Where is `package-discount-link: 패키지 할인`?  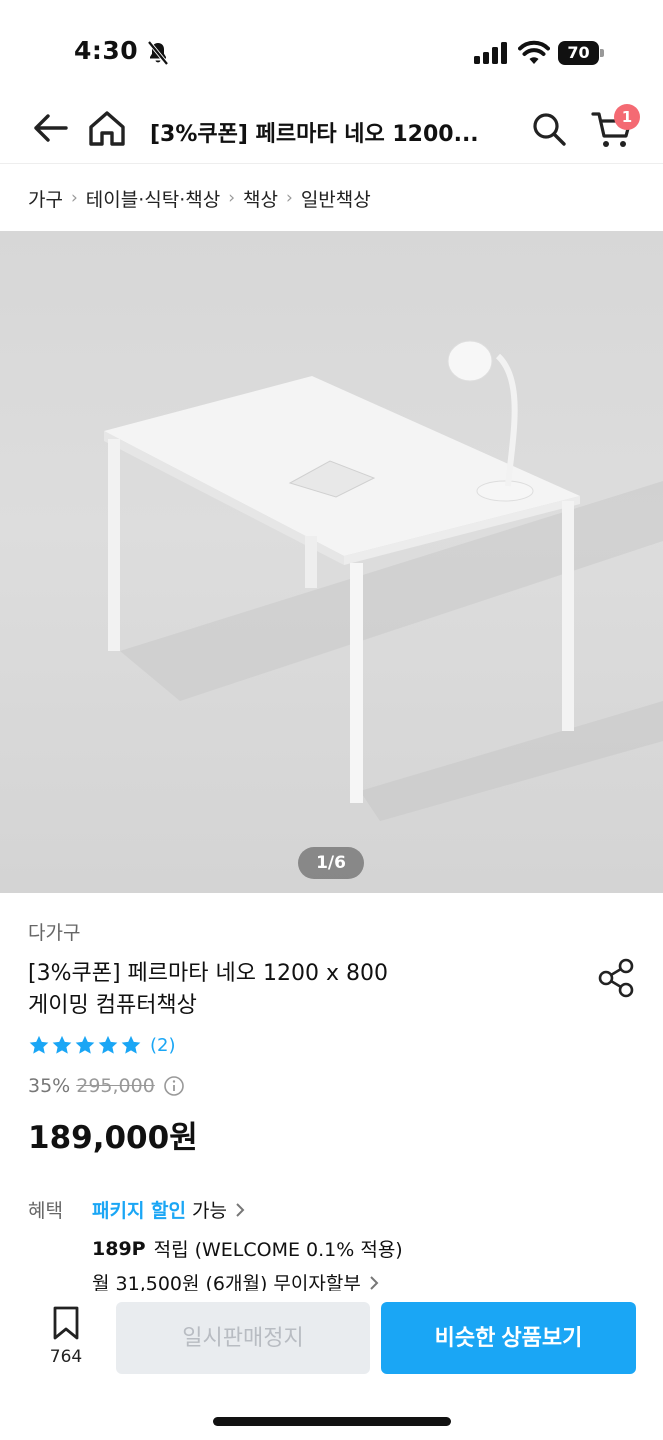 package-discount-link: 패키지 할인 is located at coordinates (139, 1209).